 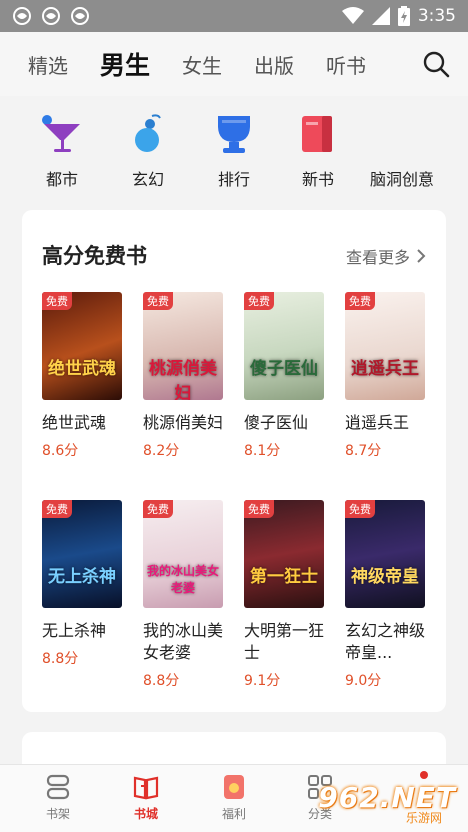 I want to click on book-score: 9.0分, so click(x=363, y=681).